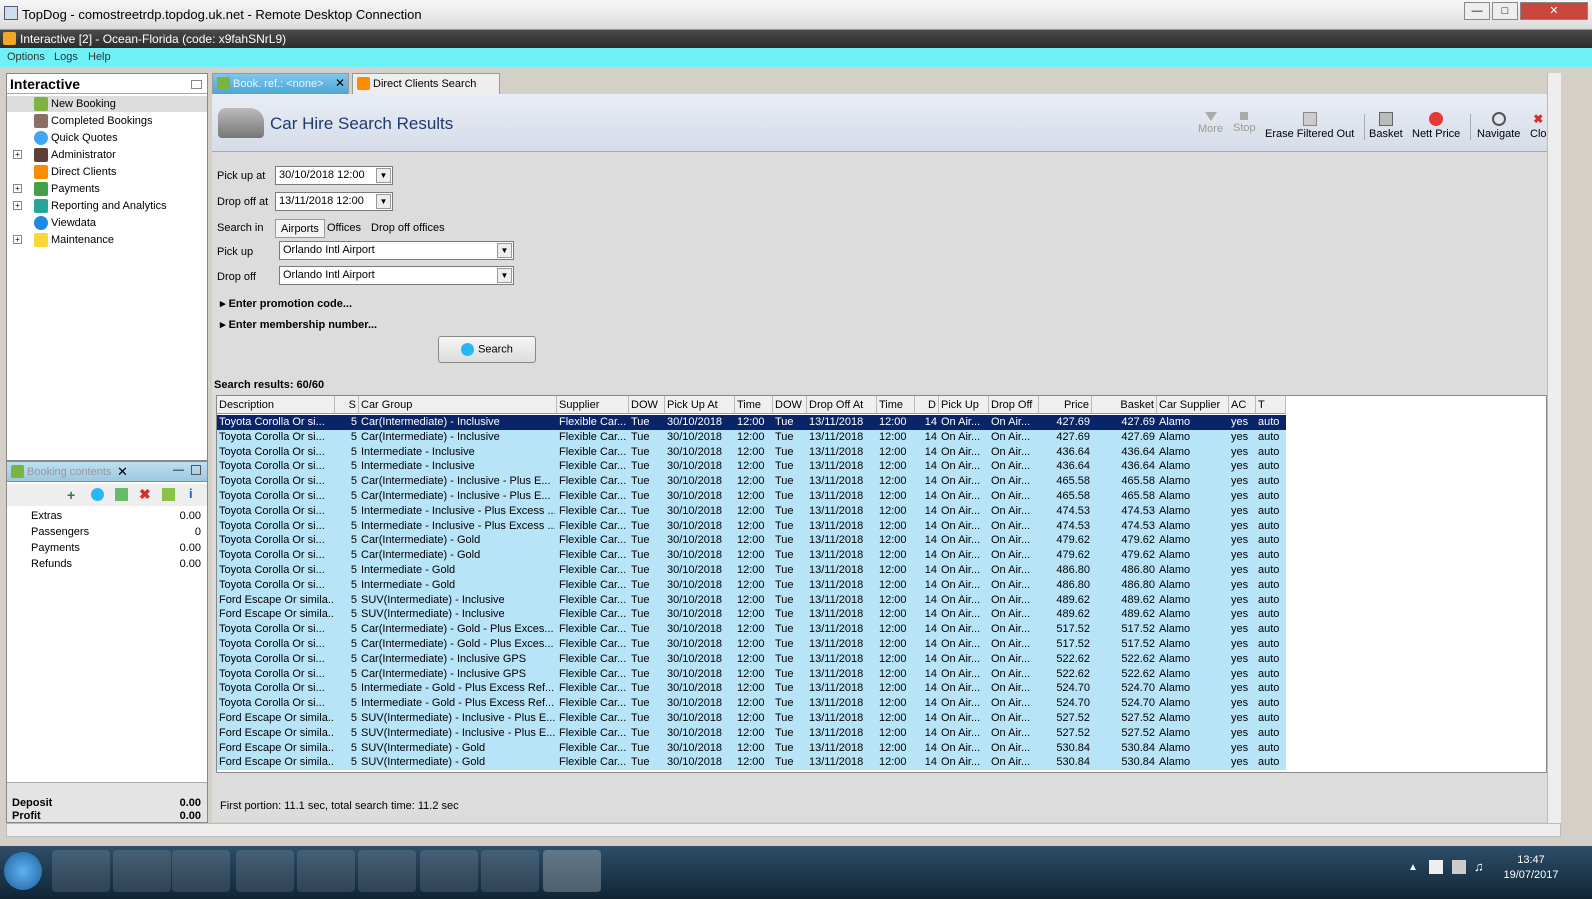 Image resolution: width=1592 pixels, height=899 pixels. Describe the element at coordinates (1554, 448) in the screenshot. I see `vertical-scrollbar` at that location.